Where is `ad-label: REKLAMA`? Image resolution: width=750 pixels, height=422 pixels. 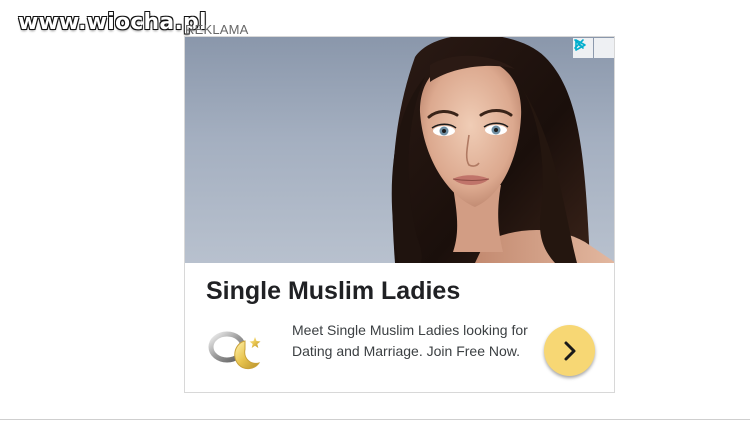 ad-label: REKLAMA is located at coordinates (217, 29).